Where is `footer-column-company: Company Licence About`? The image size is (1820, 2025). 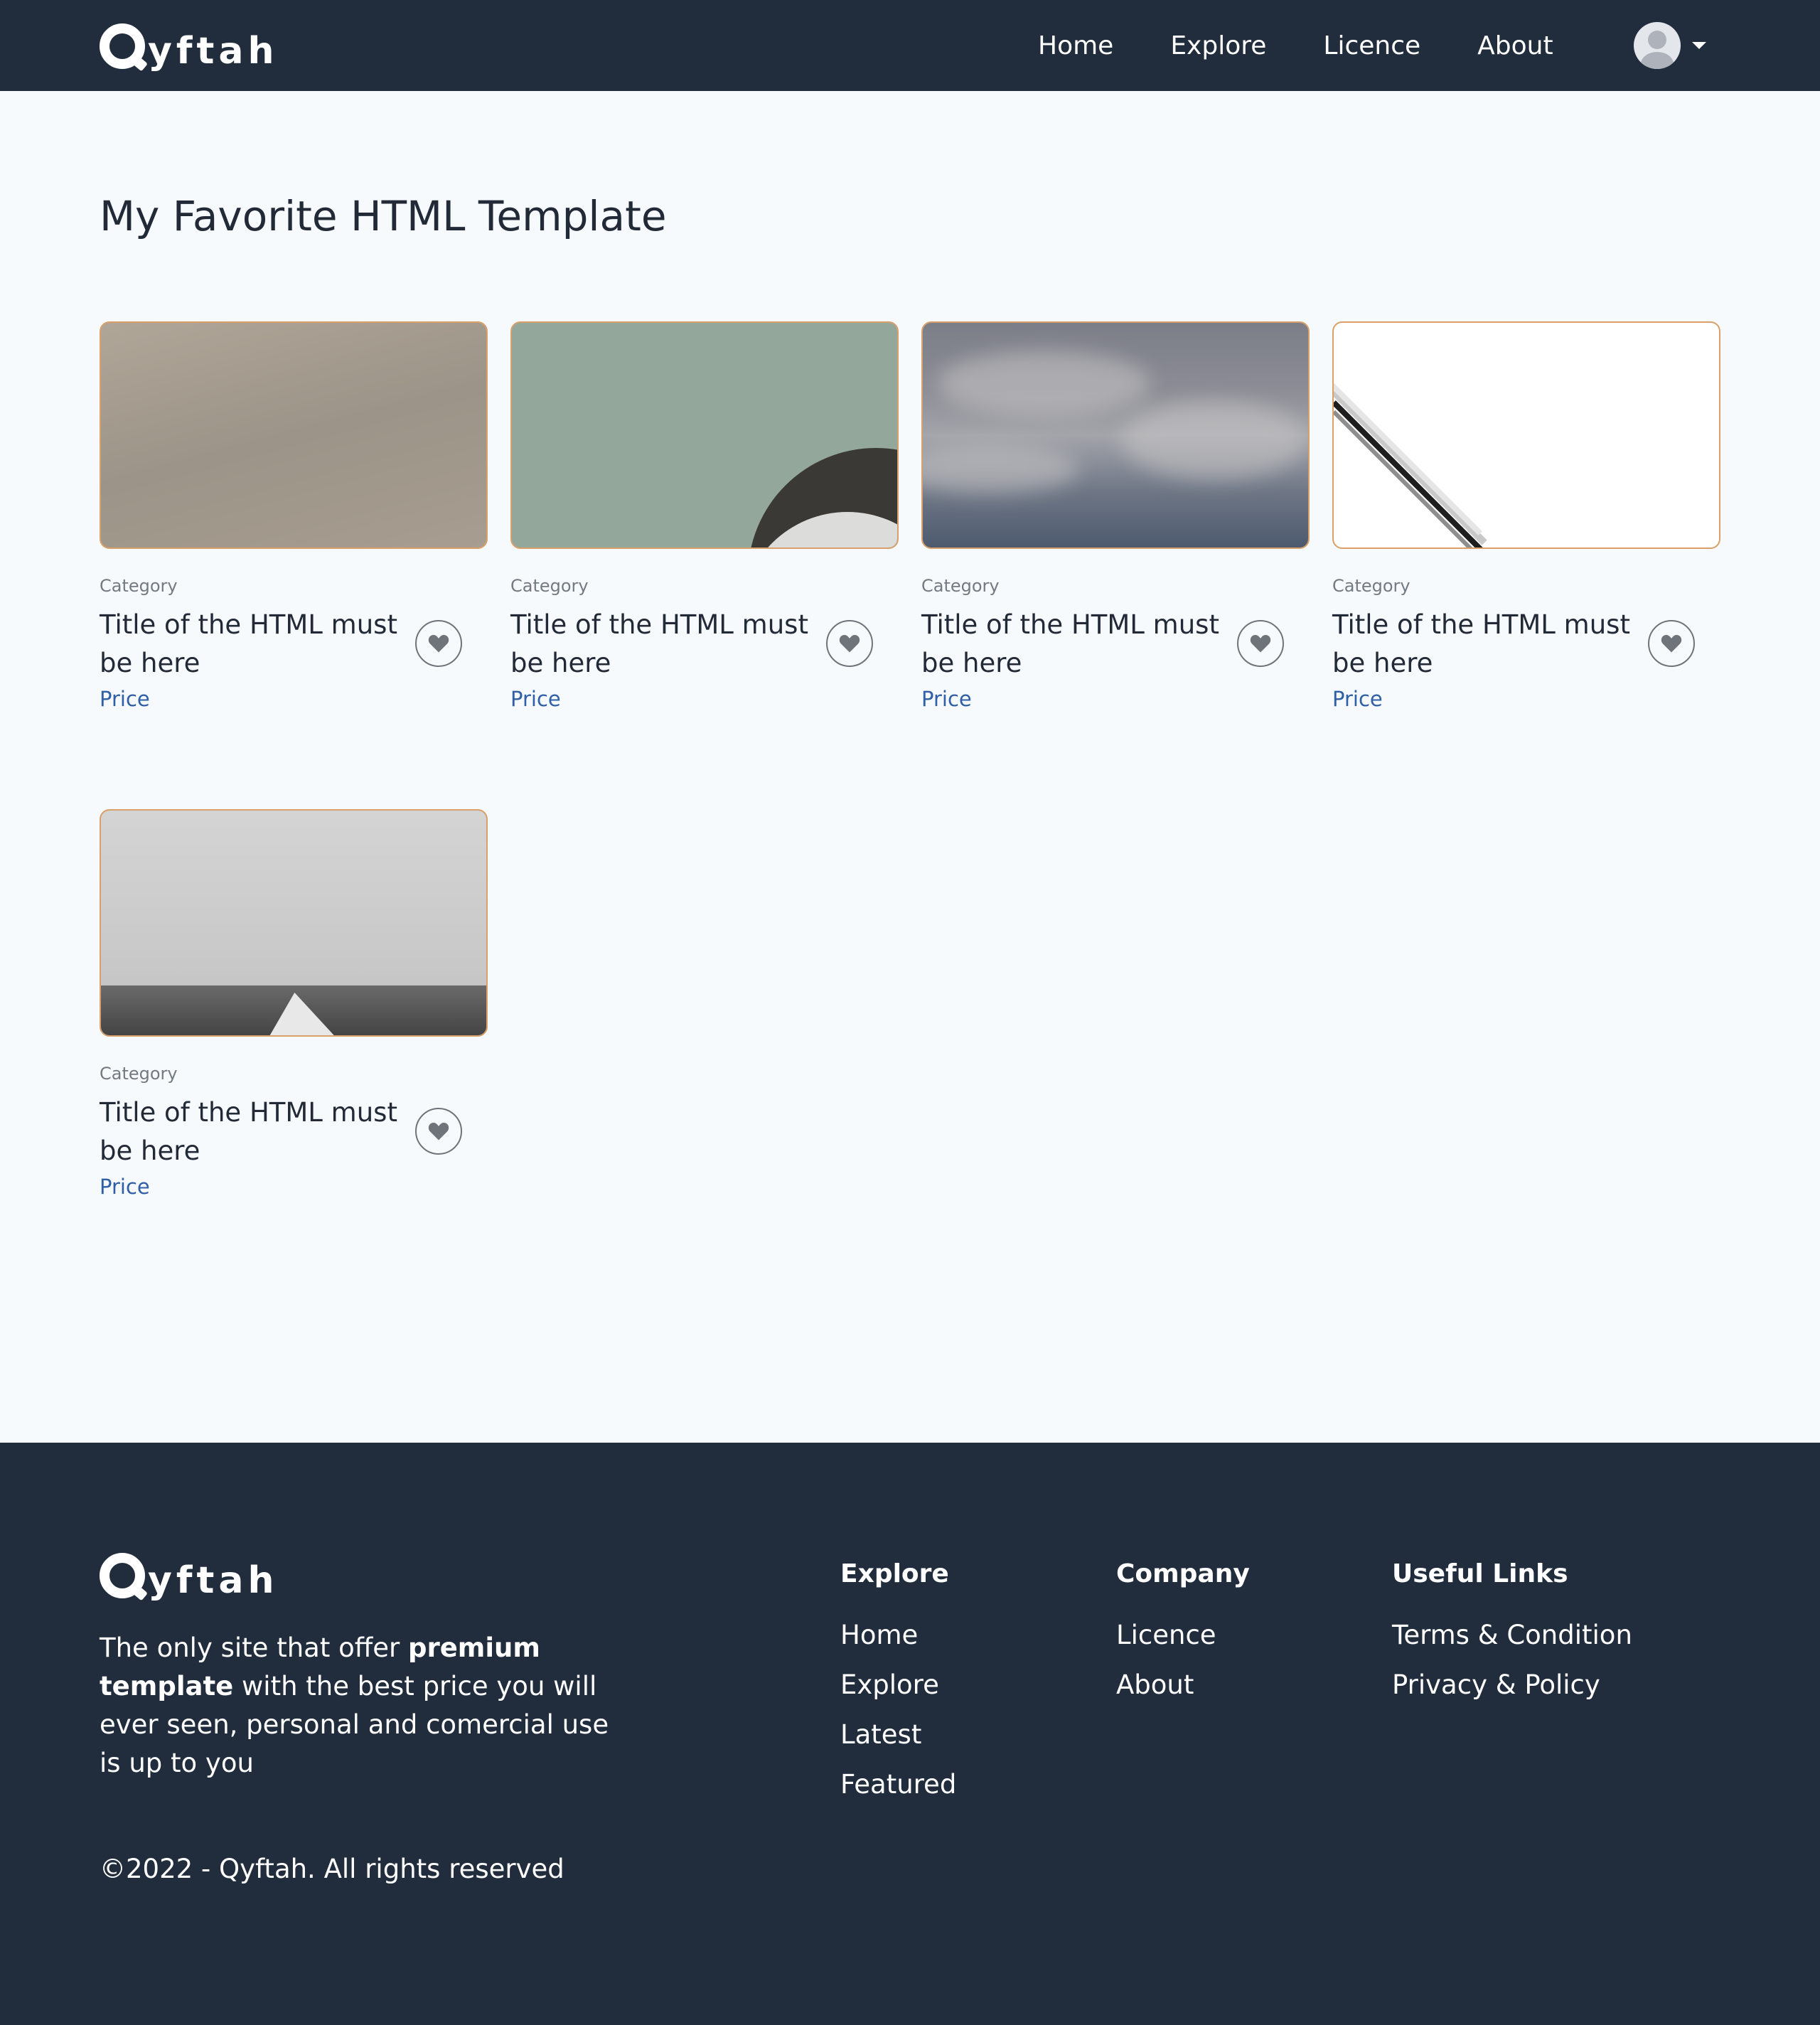
footer-column-company: Company Licence About is located at coordinates (1183, 1639).